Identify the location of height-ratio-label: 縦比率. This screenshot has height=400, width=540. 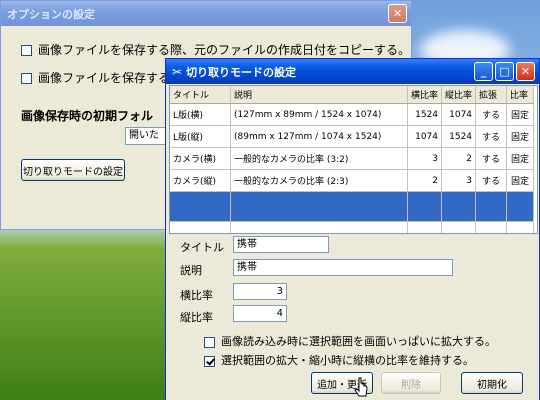
(196, 317).